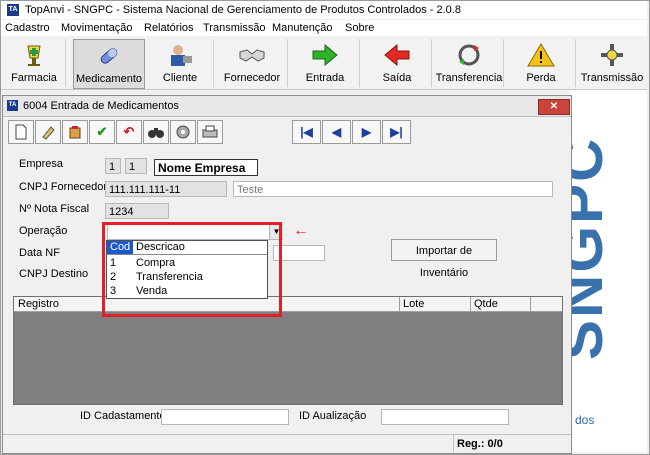 The image size is (650, 455). What do you see at coordinates (333, 416) in the screenshot?
I see `id-atualizacao-label: ID Aualização` at bounding box center [333, 416].